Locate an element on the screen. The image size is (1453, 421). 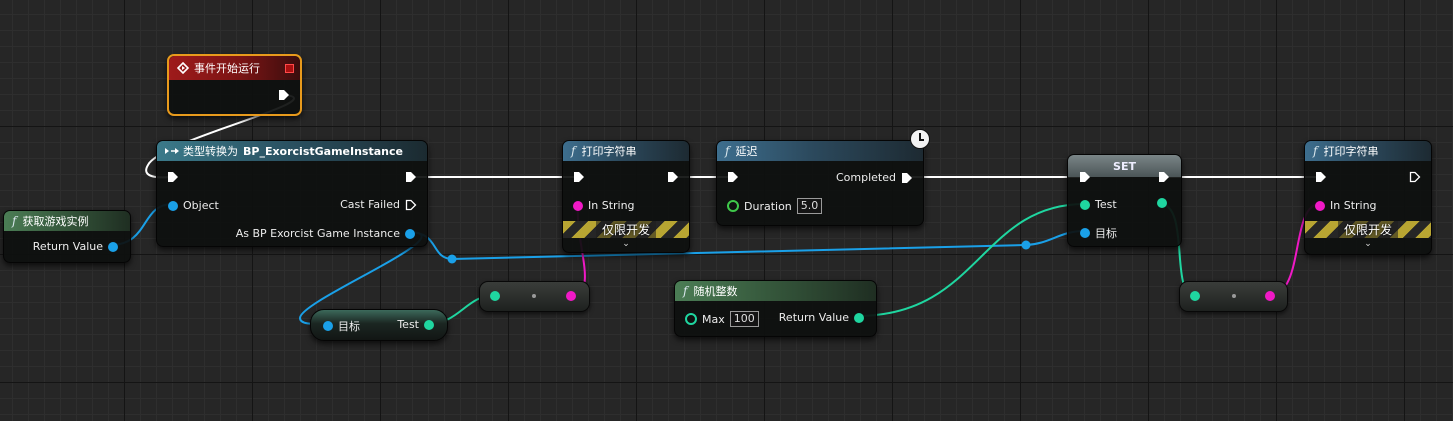
set-node: SET Test 目标 is located at coordinates (1124, 200).